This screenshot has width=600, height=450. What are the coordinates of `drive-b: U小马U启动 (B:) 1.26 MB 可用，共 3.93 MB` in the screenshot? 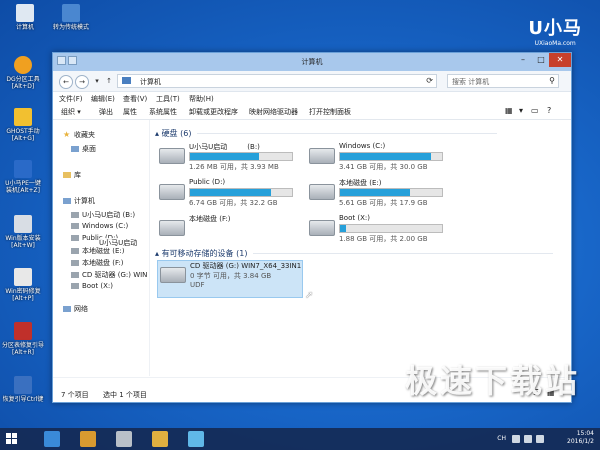 It's located at (227, 159).